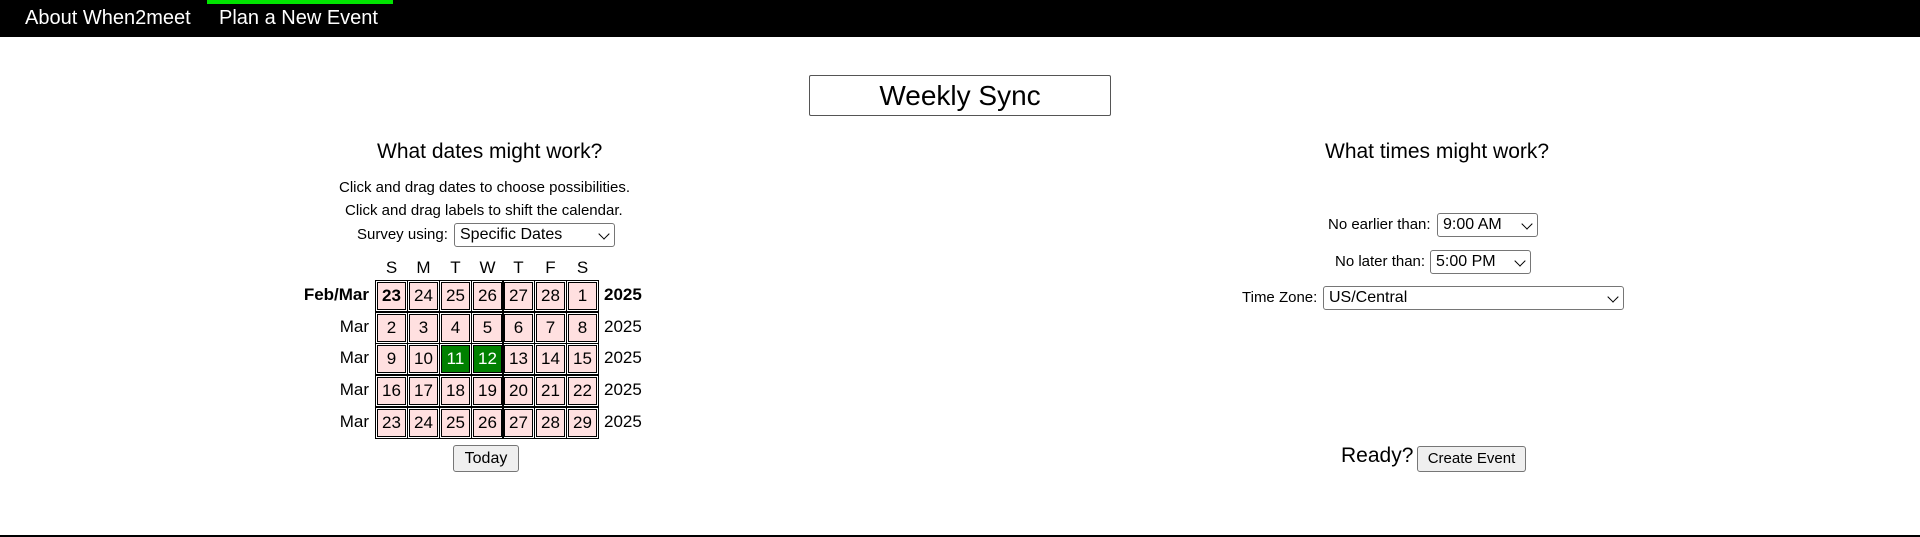 Image resolution: width=1920 pixels, height=537 pixels. What do you see at coordinates (1472, 224) in the screenshot?
I see `no-earlier-value: 9:00 AM` at bounding box center [1472, 224].